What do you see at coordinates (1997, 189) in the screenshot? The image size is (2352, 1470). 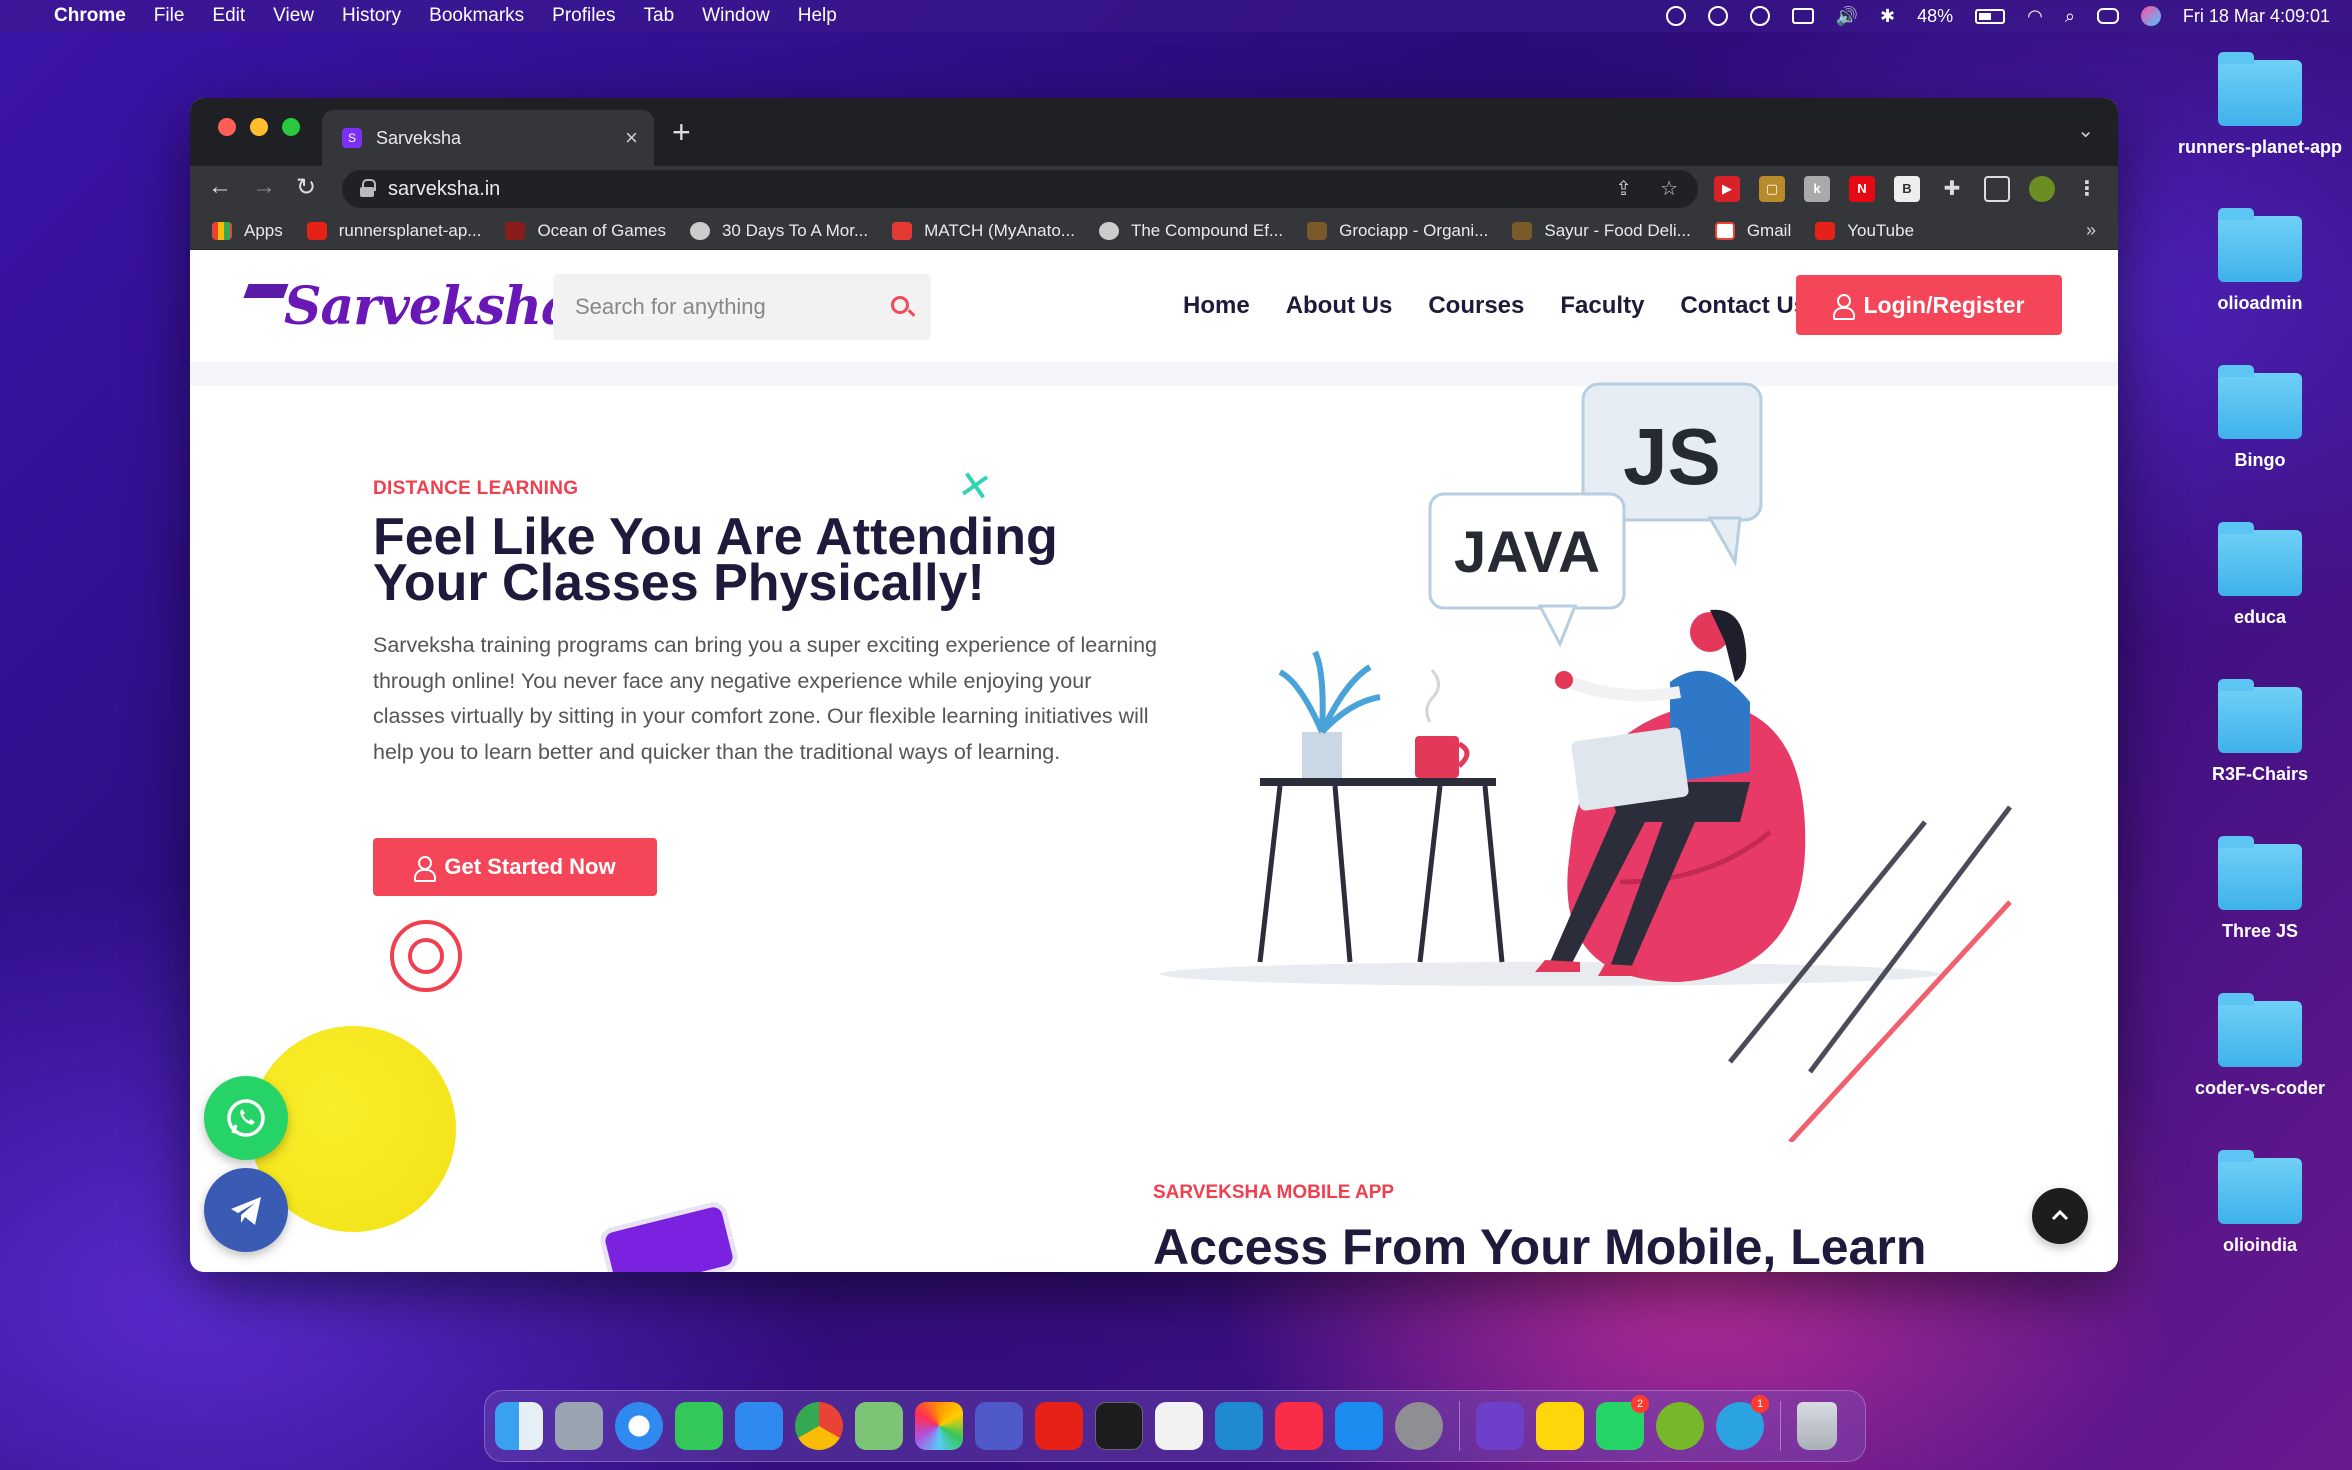 I see `side-panel-icon` at bounding box center [1997, 189].